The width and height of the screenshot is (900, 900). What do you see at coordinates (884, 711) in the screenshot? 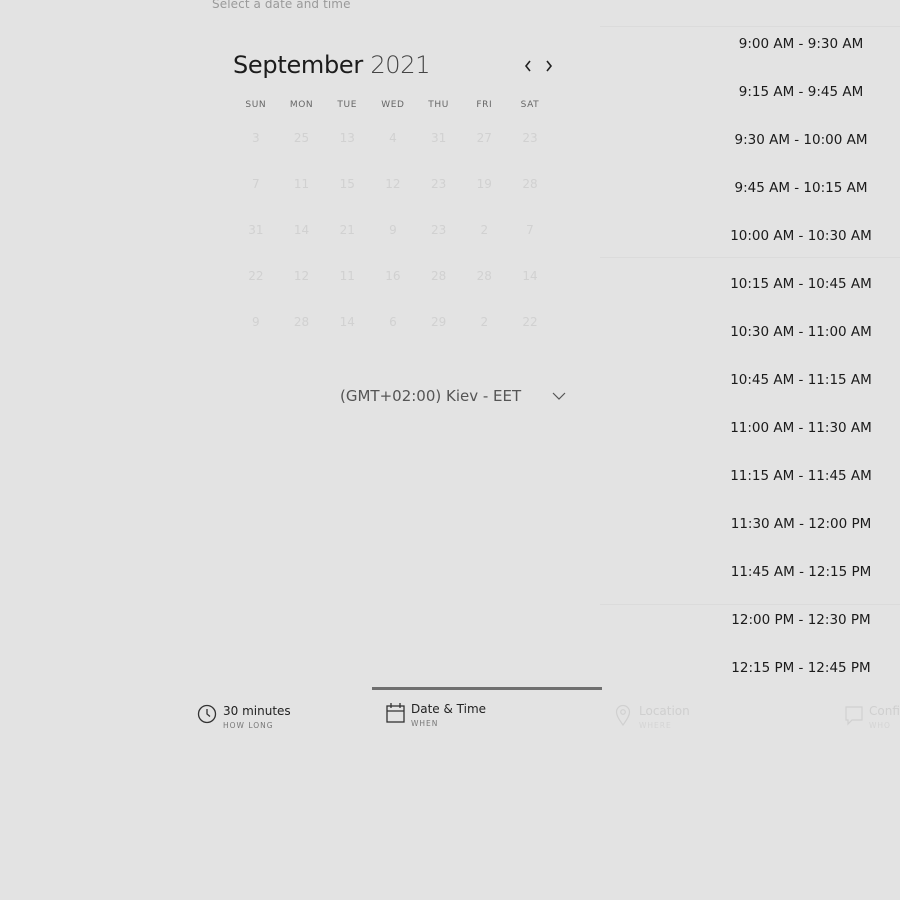
I see `step-label: Confi` at bounding box center [884, 711].